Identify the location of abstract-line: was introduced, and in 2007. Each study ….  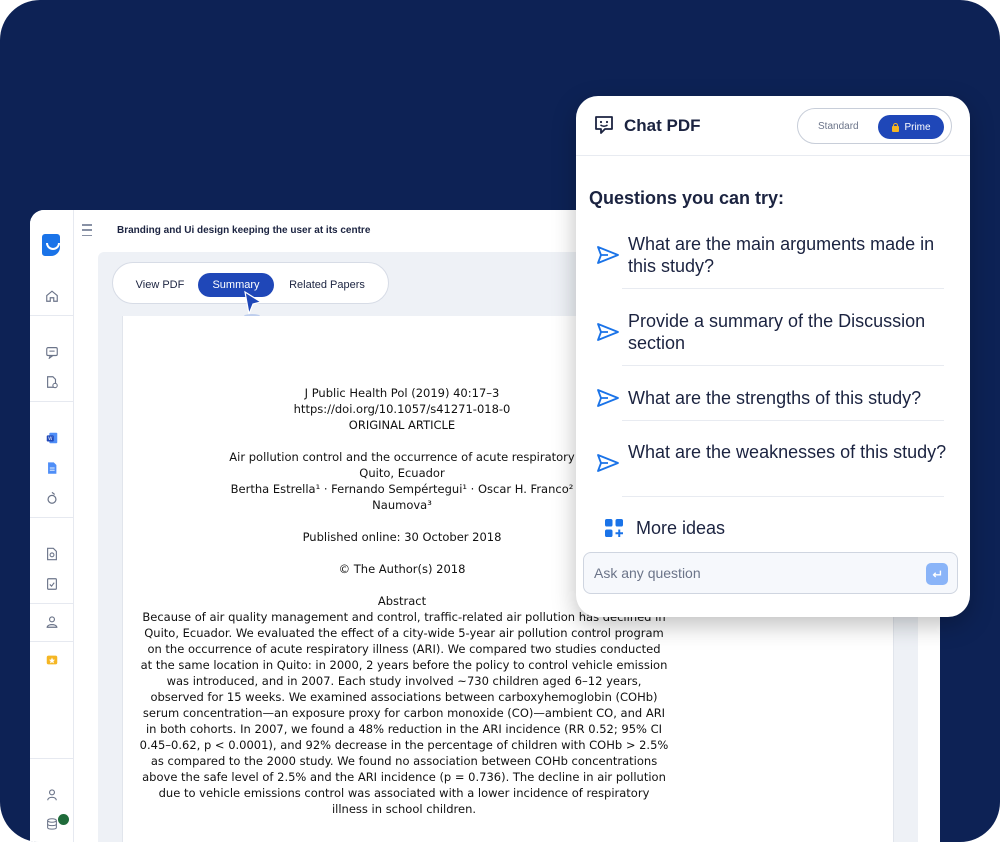
(404, 681).